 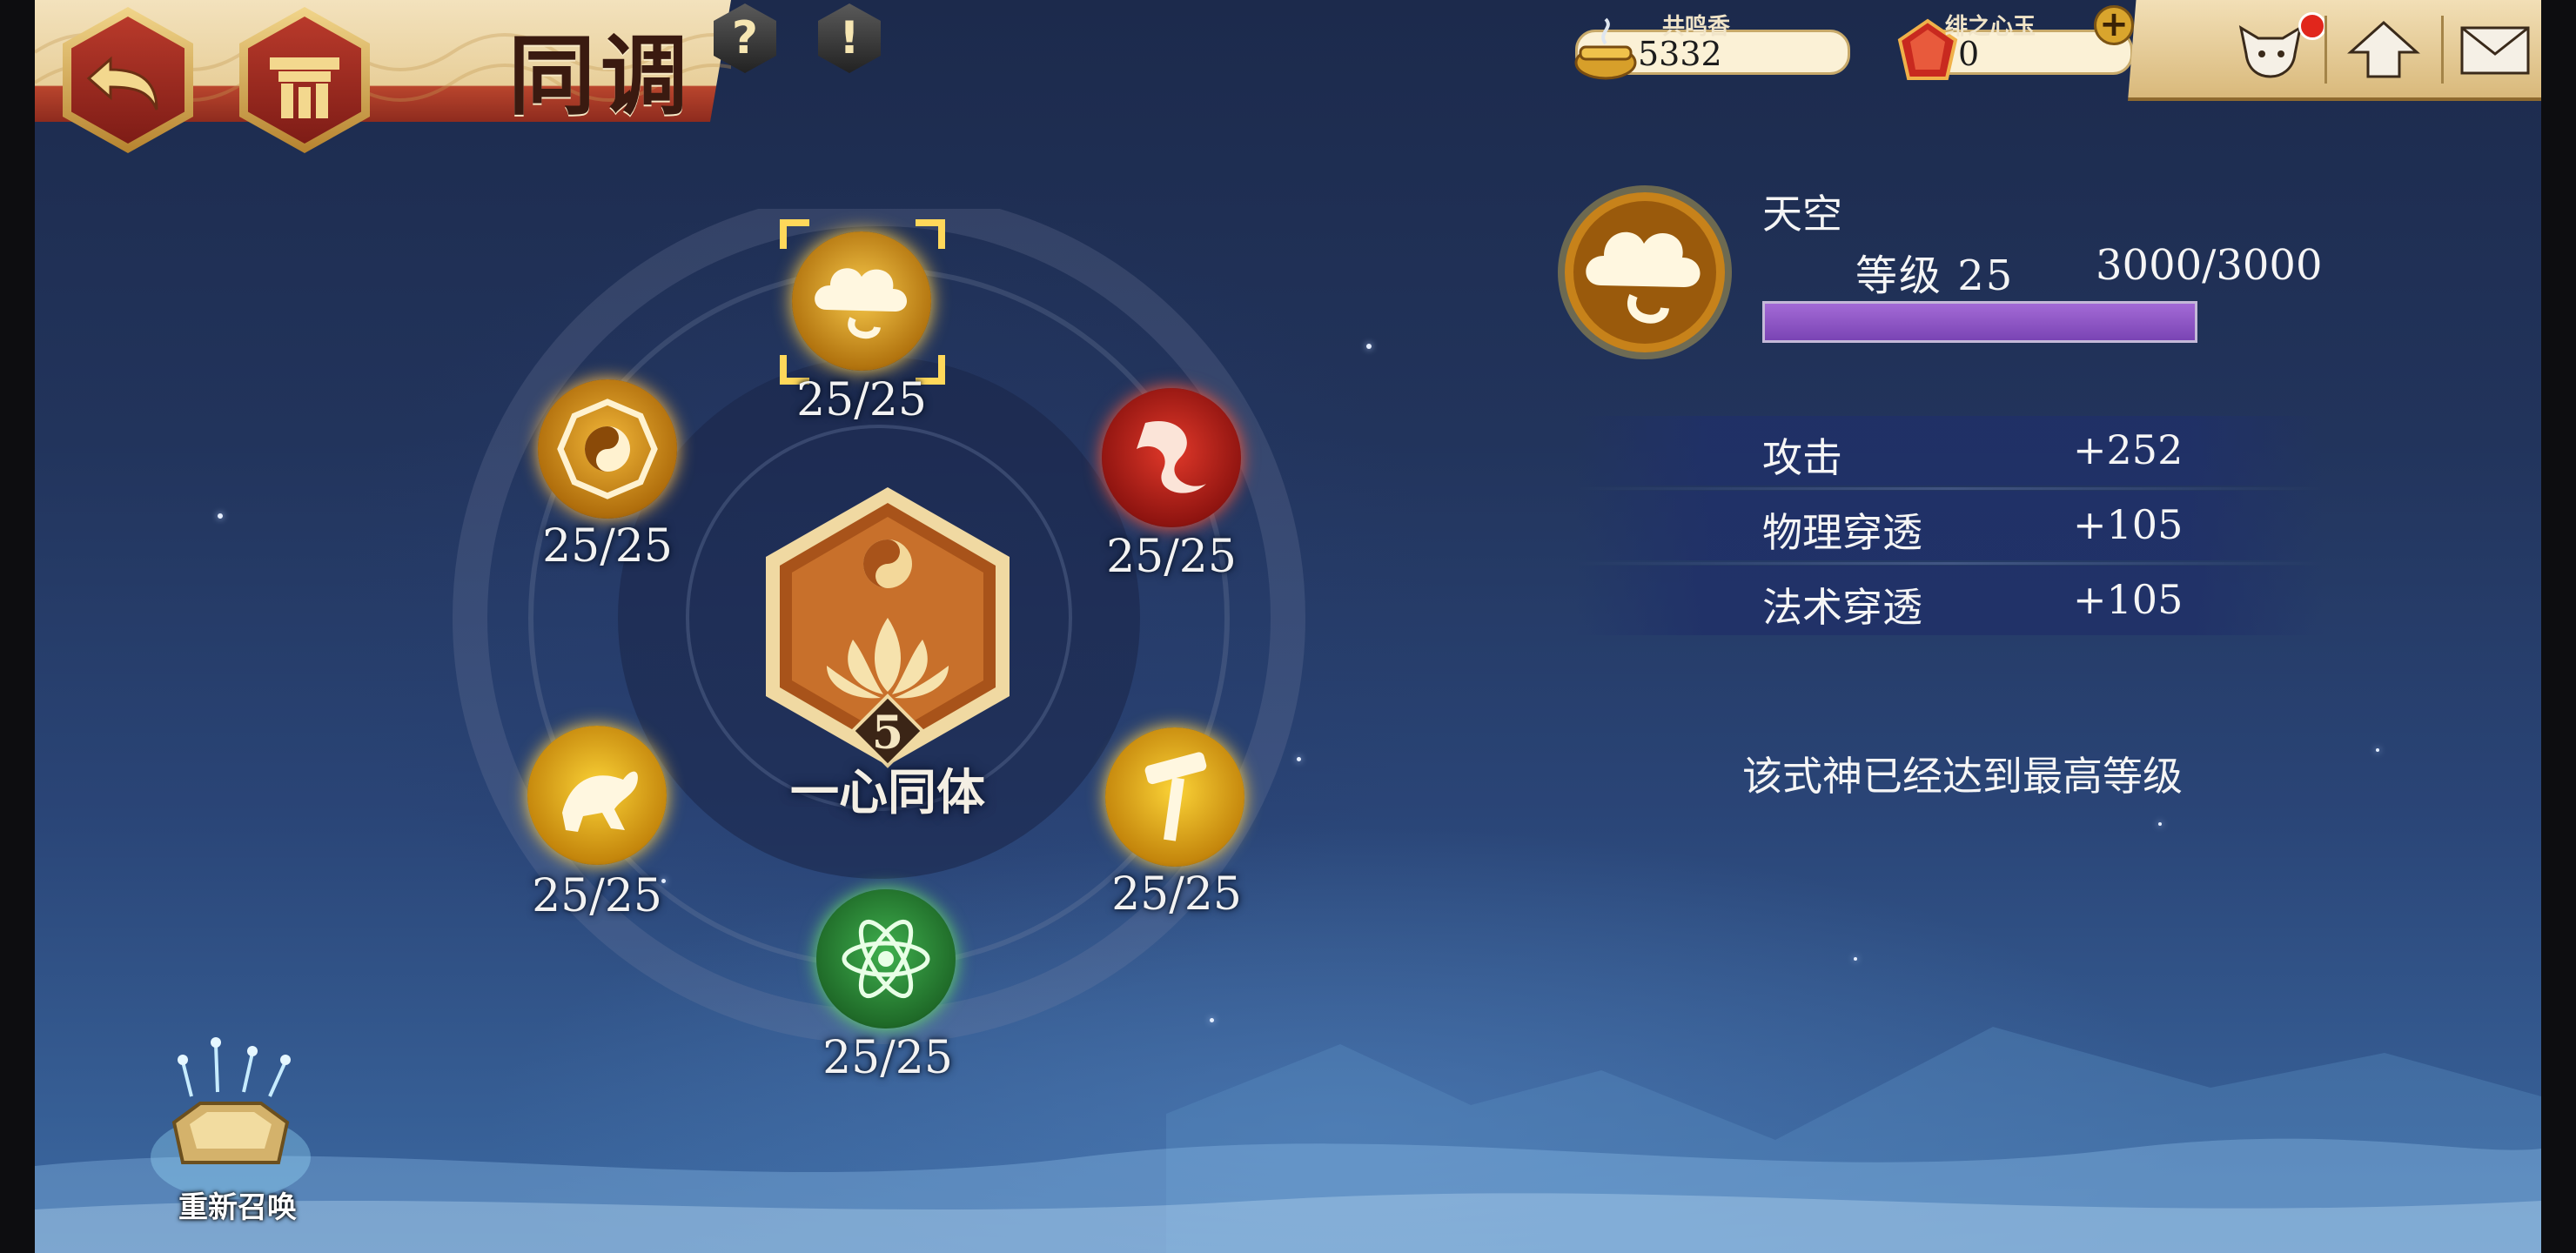 I want to click on node-beast, so click(x=597, y=795).